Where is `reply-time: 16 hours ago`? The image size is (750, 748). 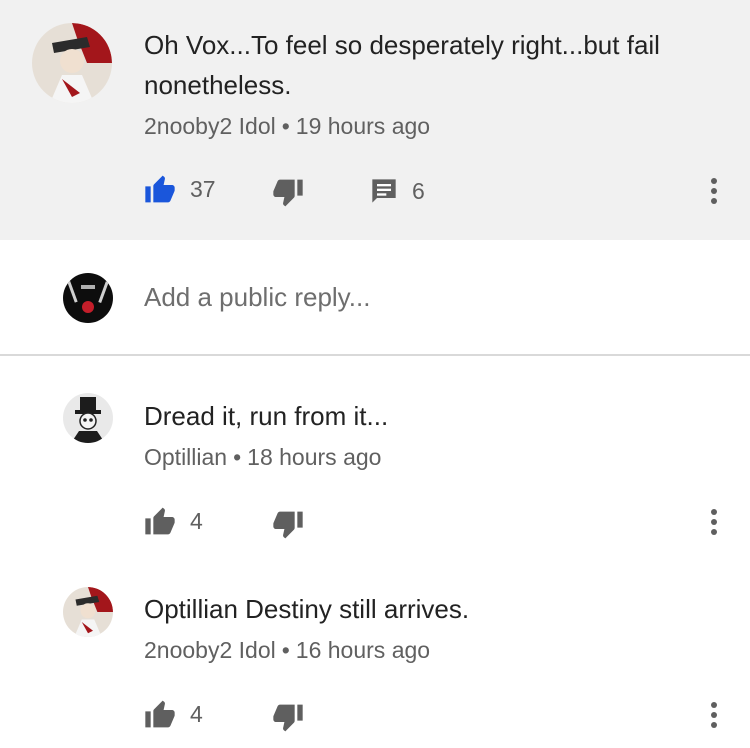 reply-time: 16 hours ago is located at coordinates (363, 650).